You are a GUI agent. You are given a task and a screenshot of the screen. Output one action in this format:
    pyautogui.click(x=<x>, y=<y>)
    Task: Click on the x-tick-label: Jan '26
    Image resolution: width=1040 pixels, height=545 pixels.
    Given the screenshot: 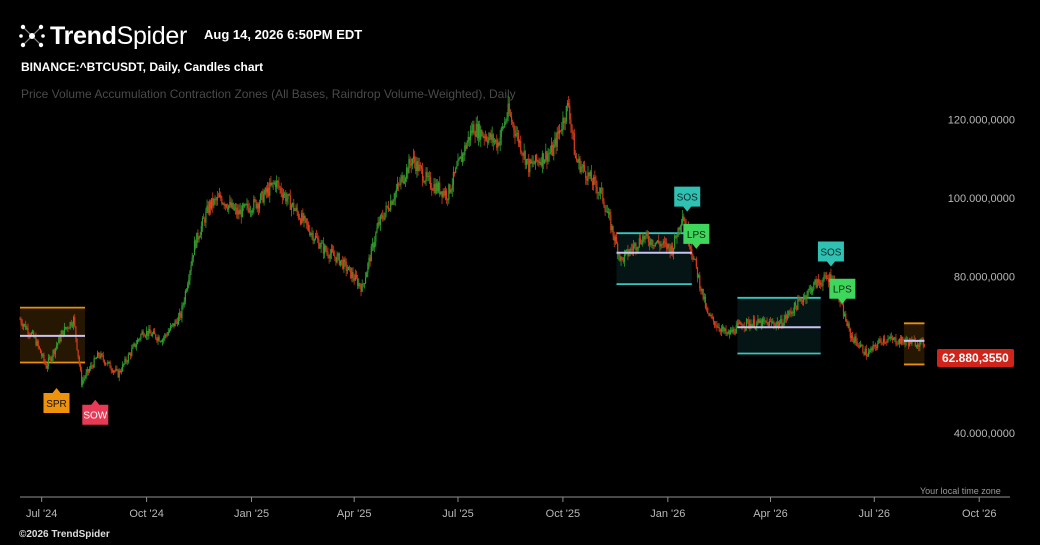 What is the action you would take?
    pyautogui.click(x=667, y=514)
    